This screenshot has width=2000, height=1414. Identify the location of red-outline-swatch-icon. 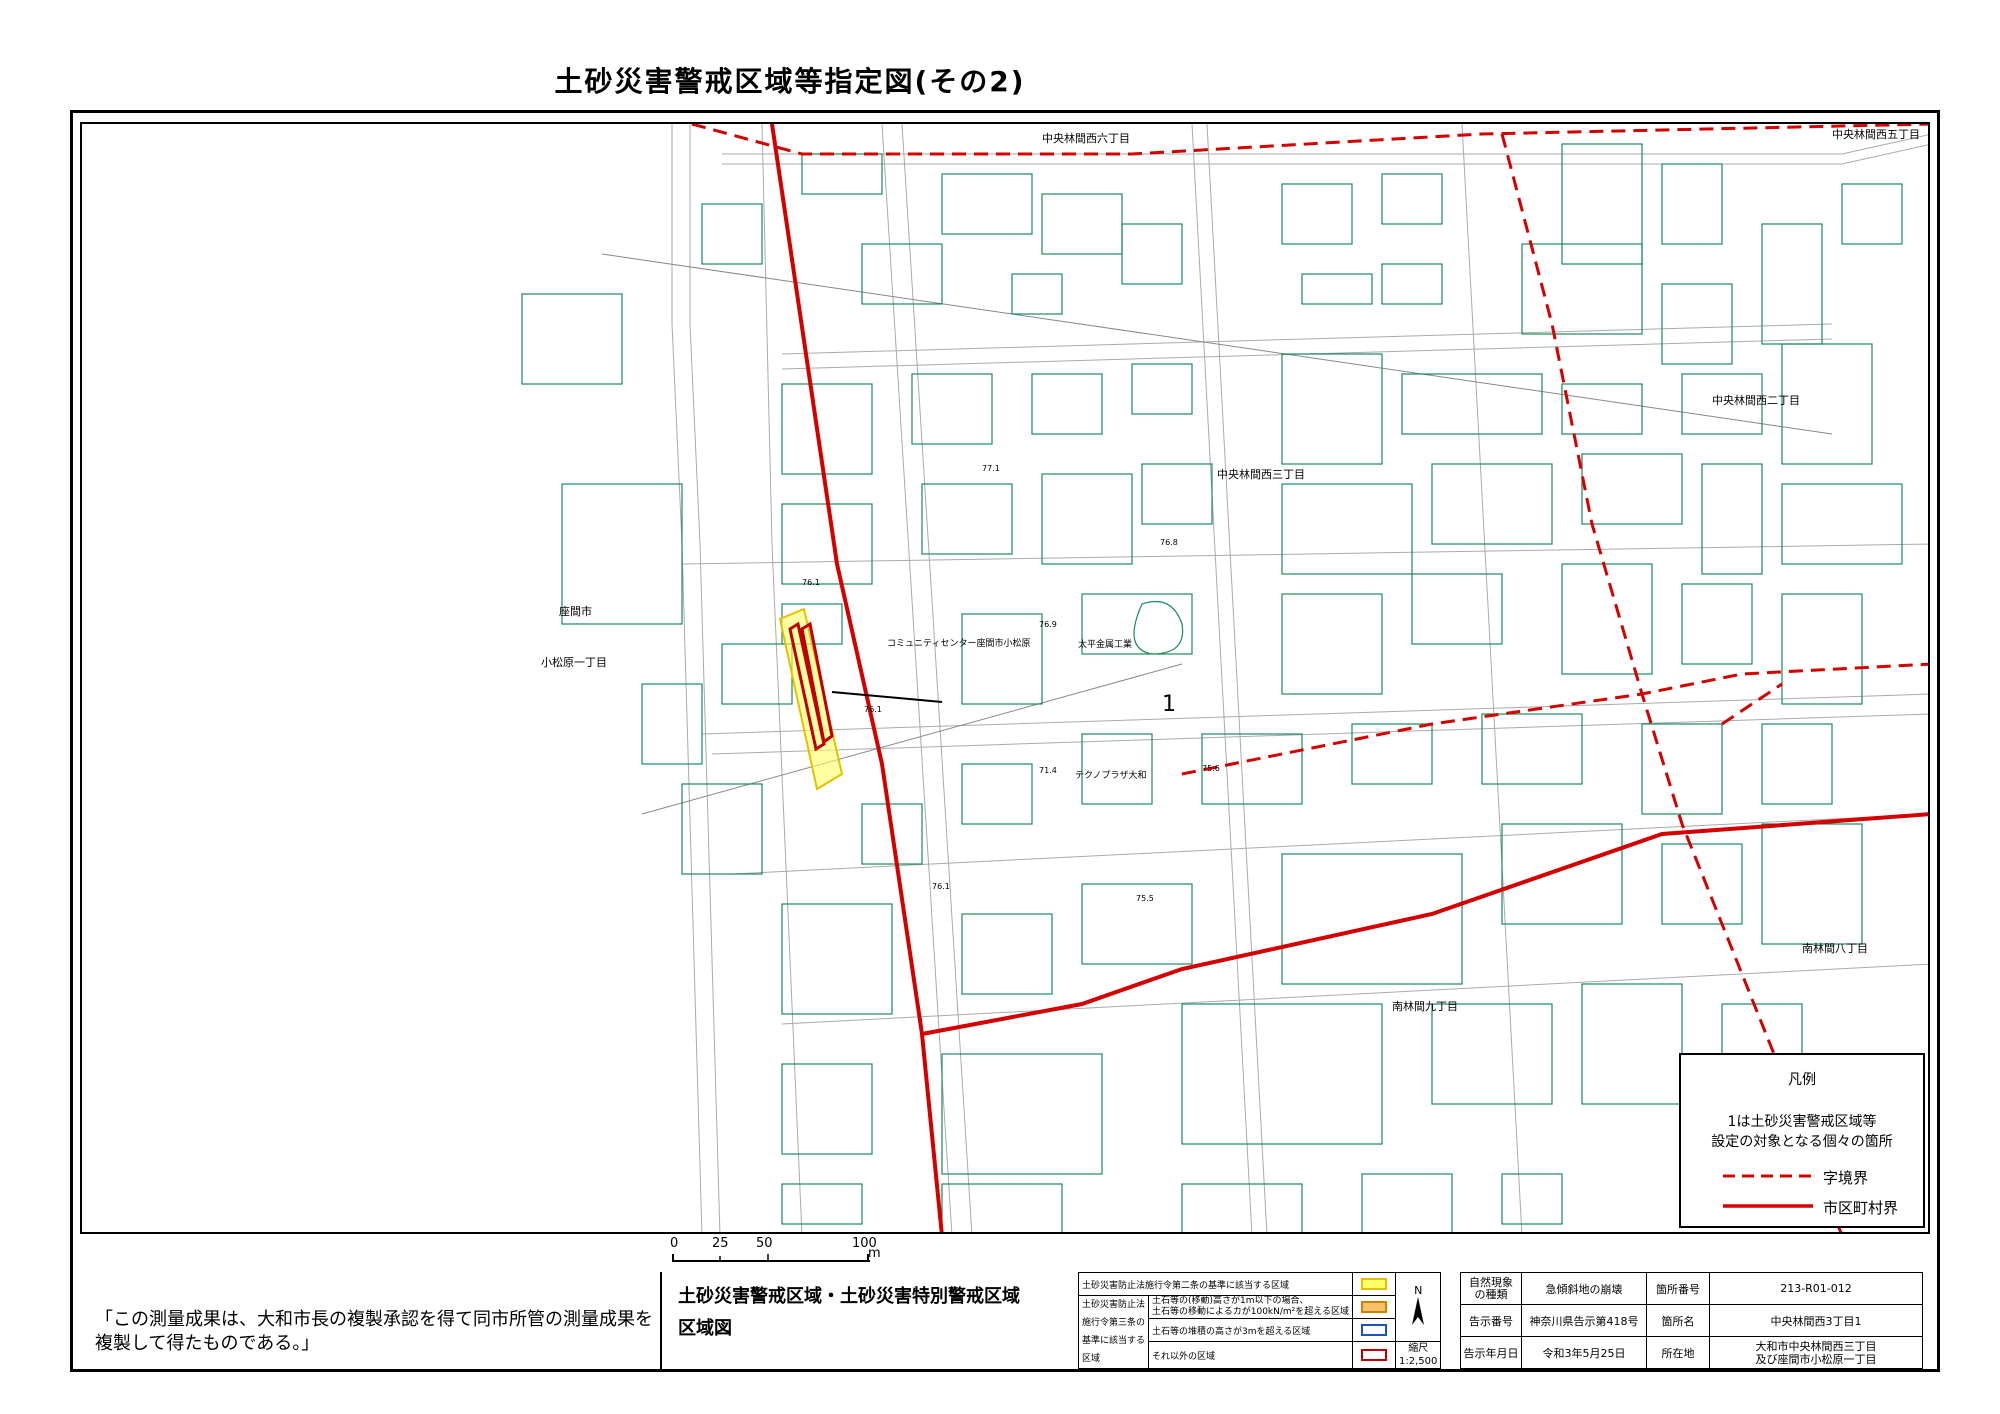
(1374, 1355).